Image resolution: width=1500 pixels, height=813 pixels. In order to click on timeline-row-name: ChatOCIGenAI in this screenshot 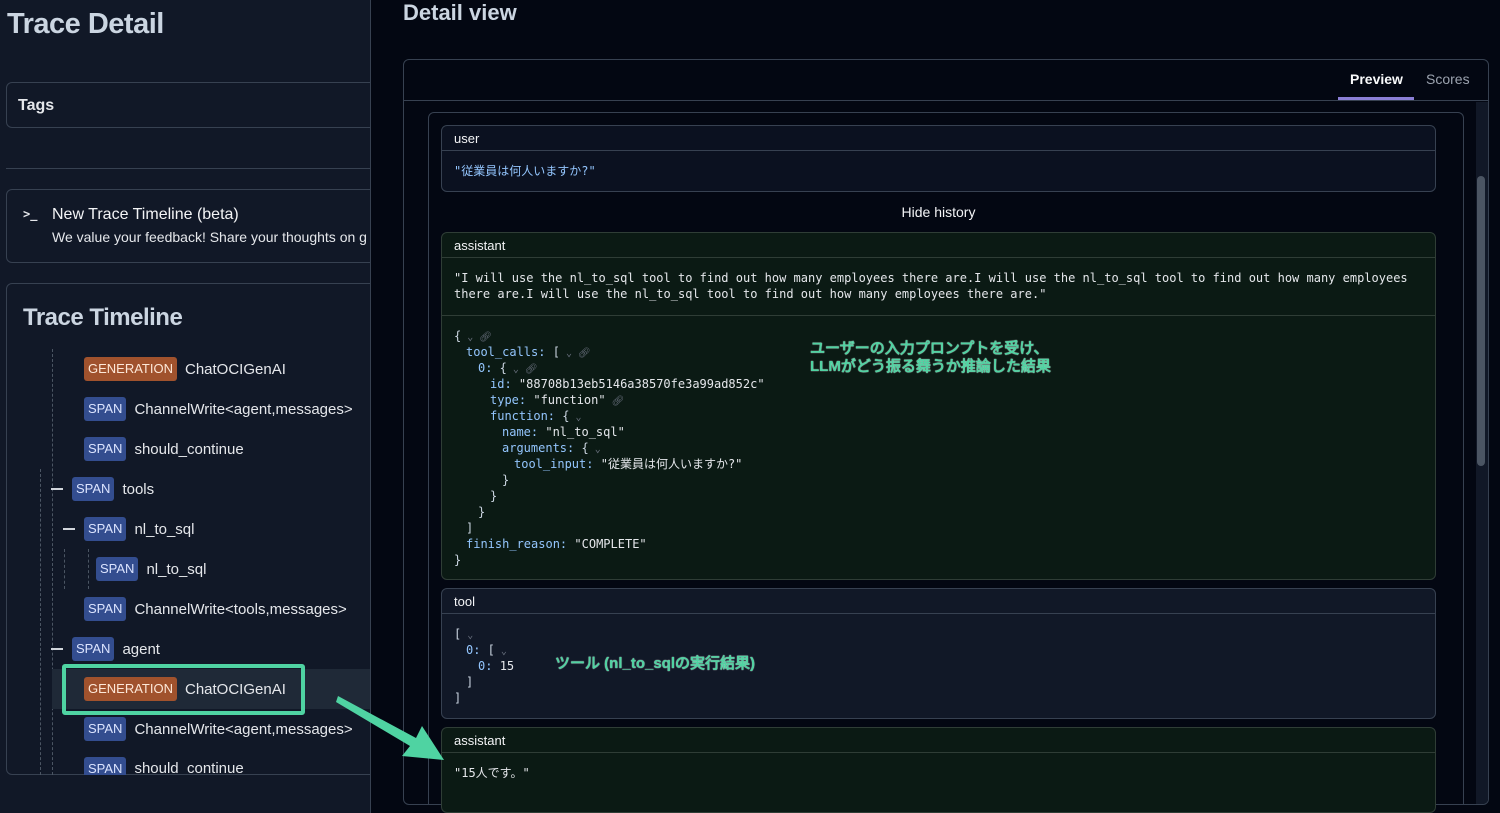, I will do `click(235, 369)`.